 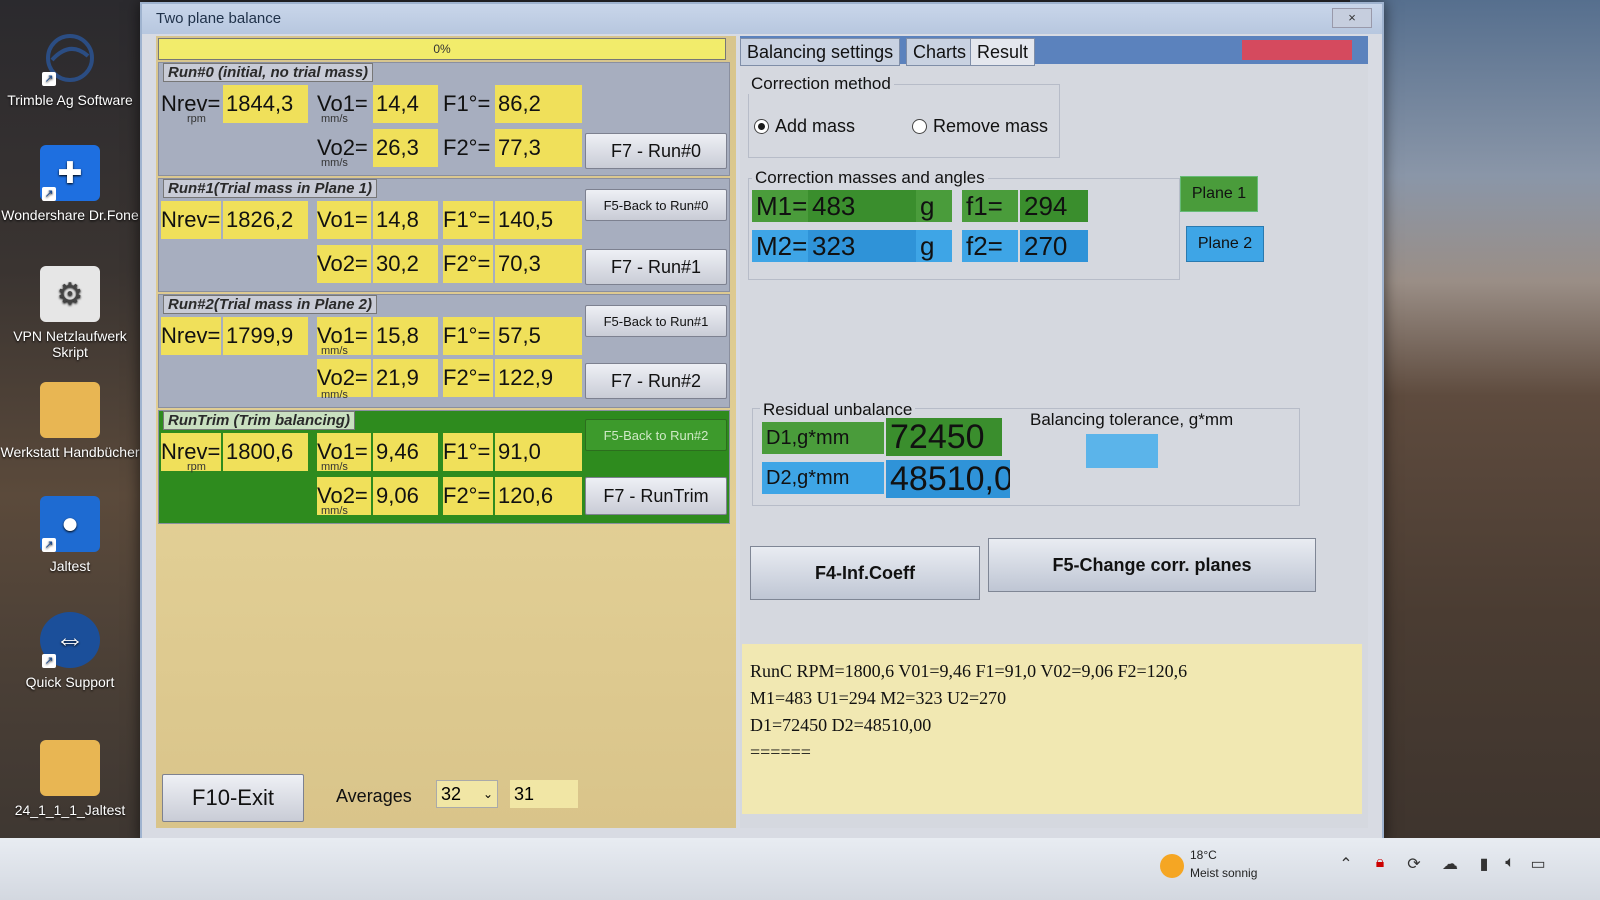 What do you see at coordinates (862, 246) in the screenshot?
I see `m2-value: 323` at bounding box center [862, 246].